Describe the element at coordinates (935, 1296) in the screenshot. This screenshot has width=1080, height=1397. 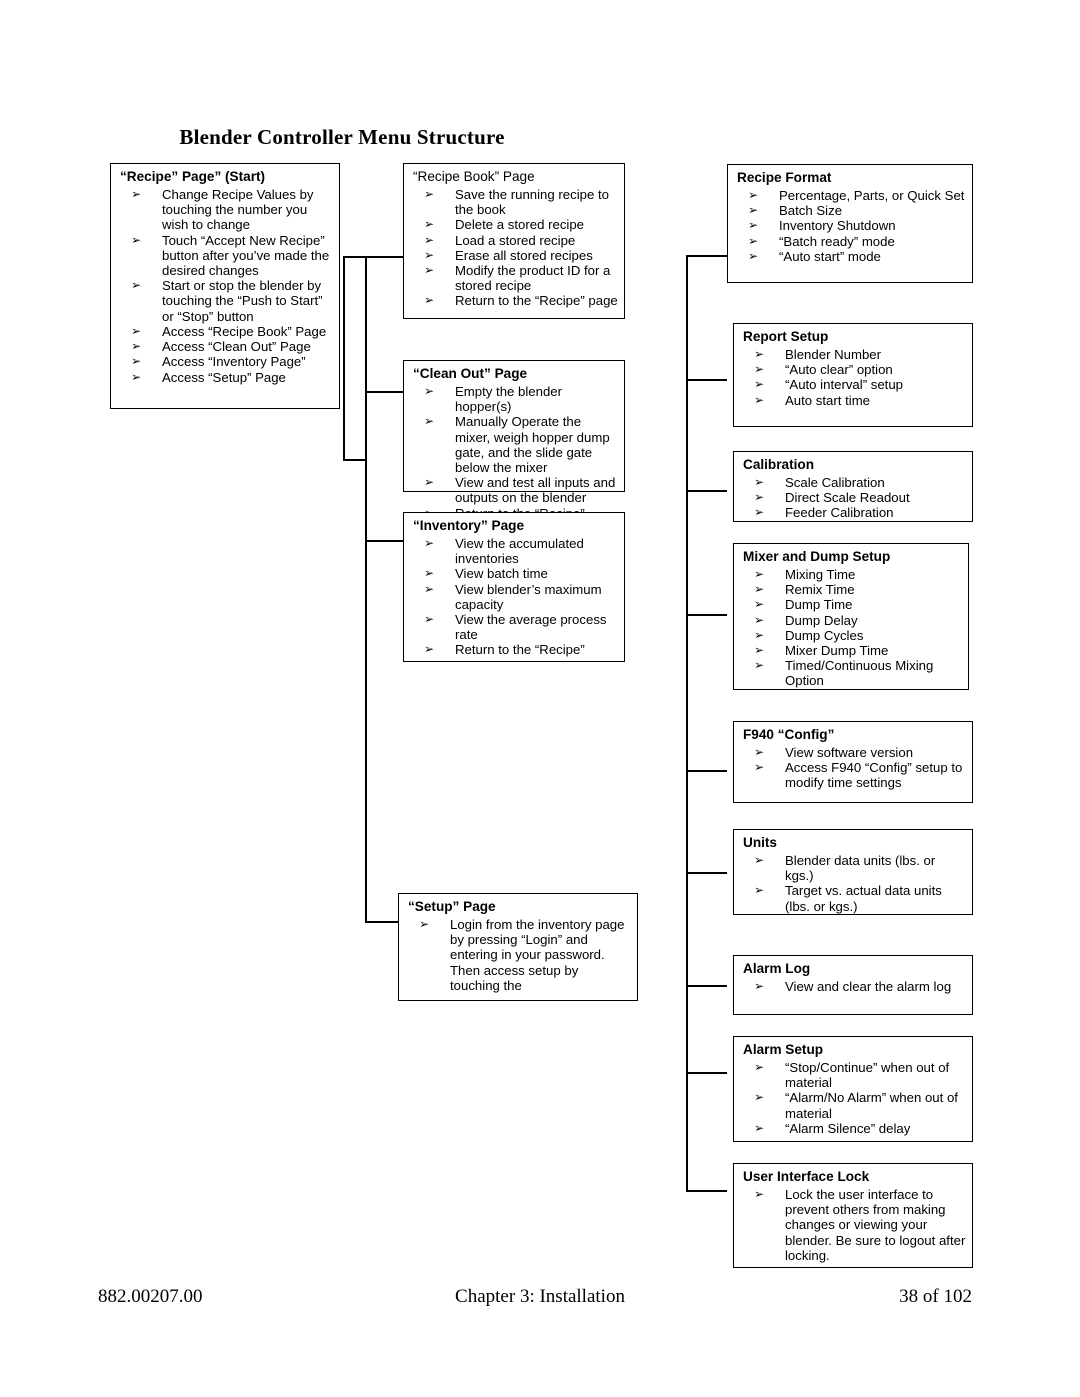
I see `footer-page-number: 38 of 102` at that location.